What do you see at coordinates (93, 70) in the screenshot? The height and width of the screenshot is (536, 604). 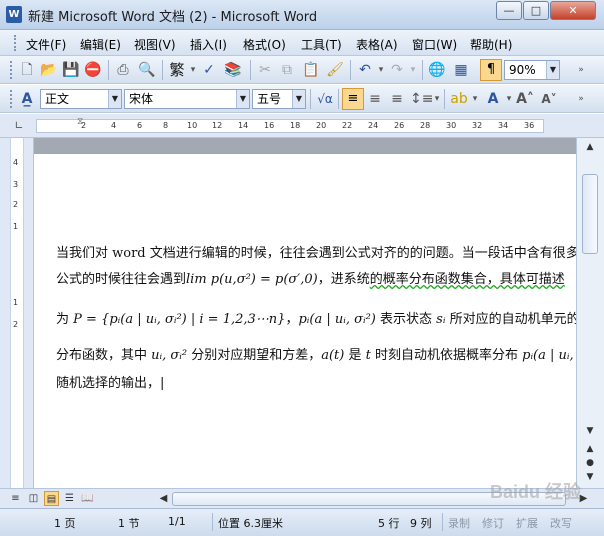 I see `permission-icon: ⛔` at bounding box center [93, 70].